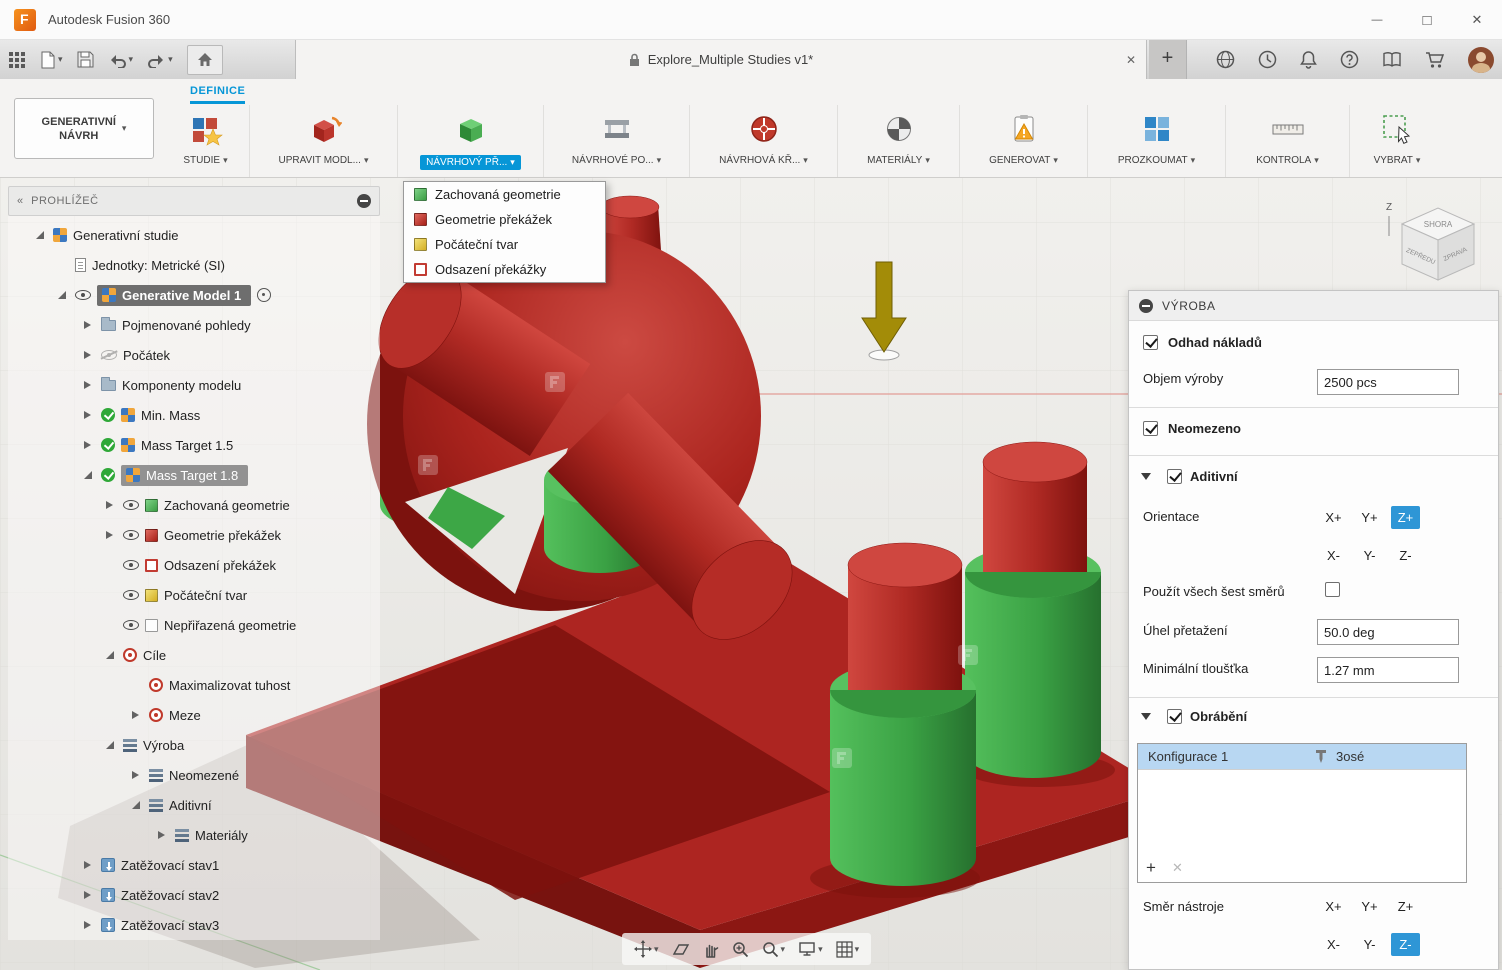  What do you see at coordinates (1313, 306) in the screenshot?
I see `vyroba-dialog-header: VÝROBA` at bounding box center [1313, 306].